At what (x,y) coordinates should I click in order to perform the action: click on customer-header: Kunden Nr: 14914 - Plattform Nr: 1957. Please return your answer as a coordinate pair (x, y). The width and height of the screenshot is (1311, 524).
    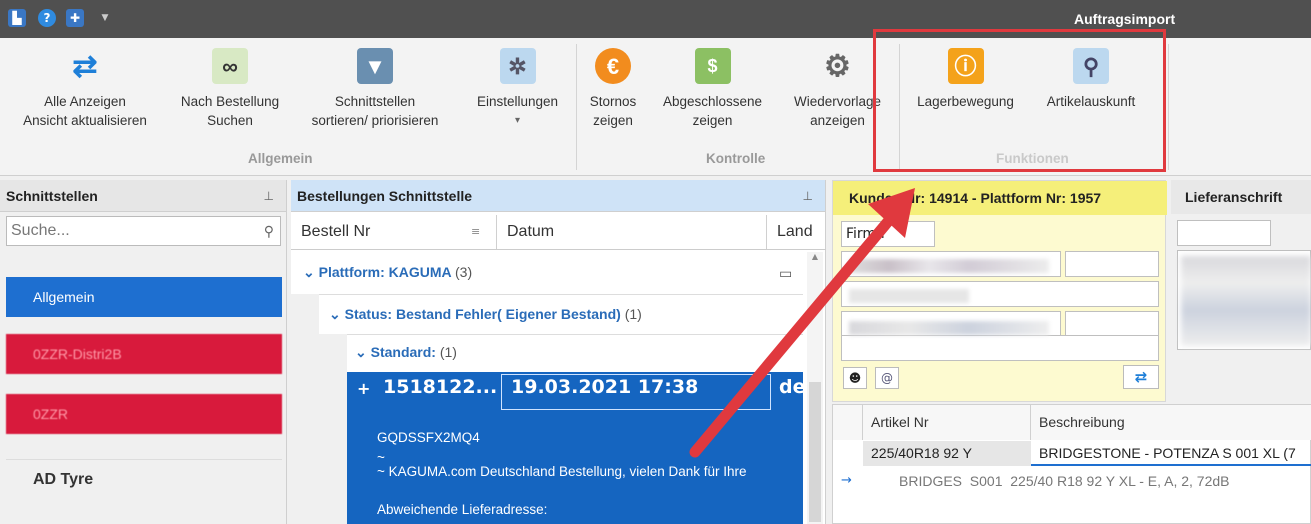
    Looking at the image, I should click on (1000, 198).